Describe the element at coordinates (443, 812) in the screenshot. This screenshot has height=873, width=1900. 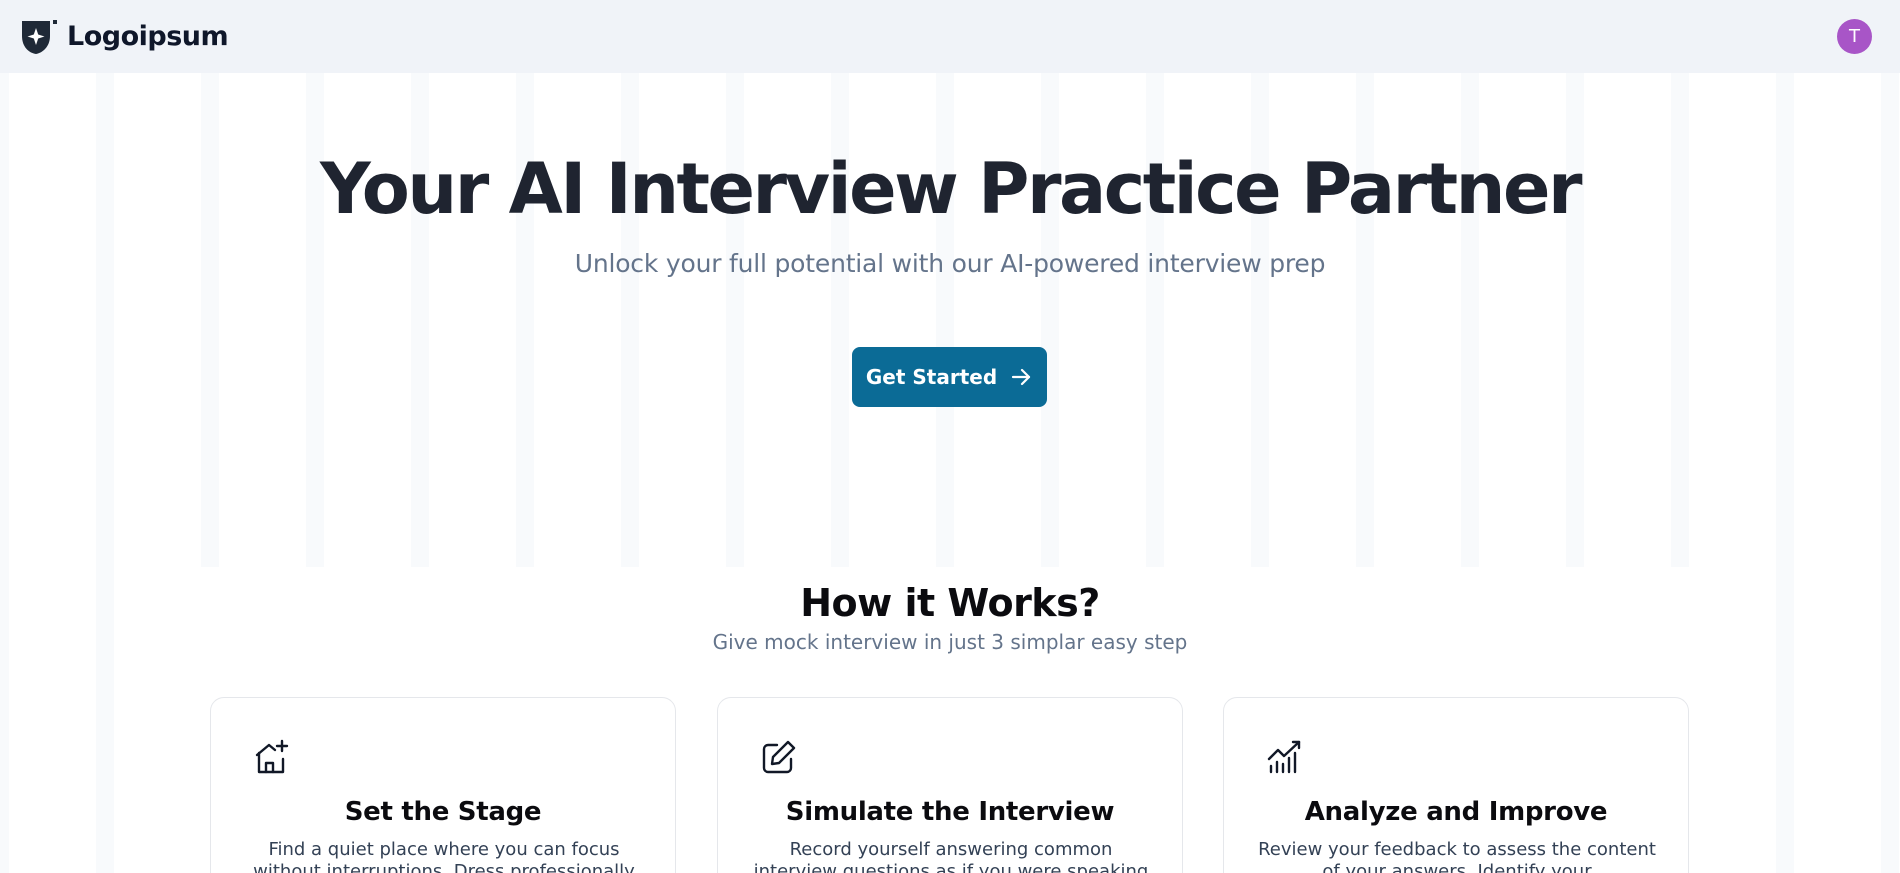
I see `step-card-title: Set the Stage` at that location.